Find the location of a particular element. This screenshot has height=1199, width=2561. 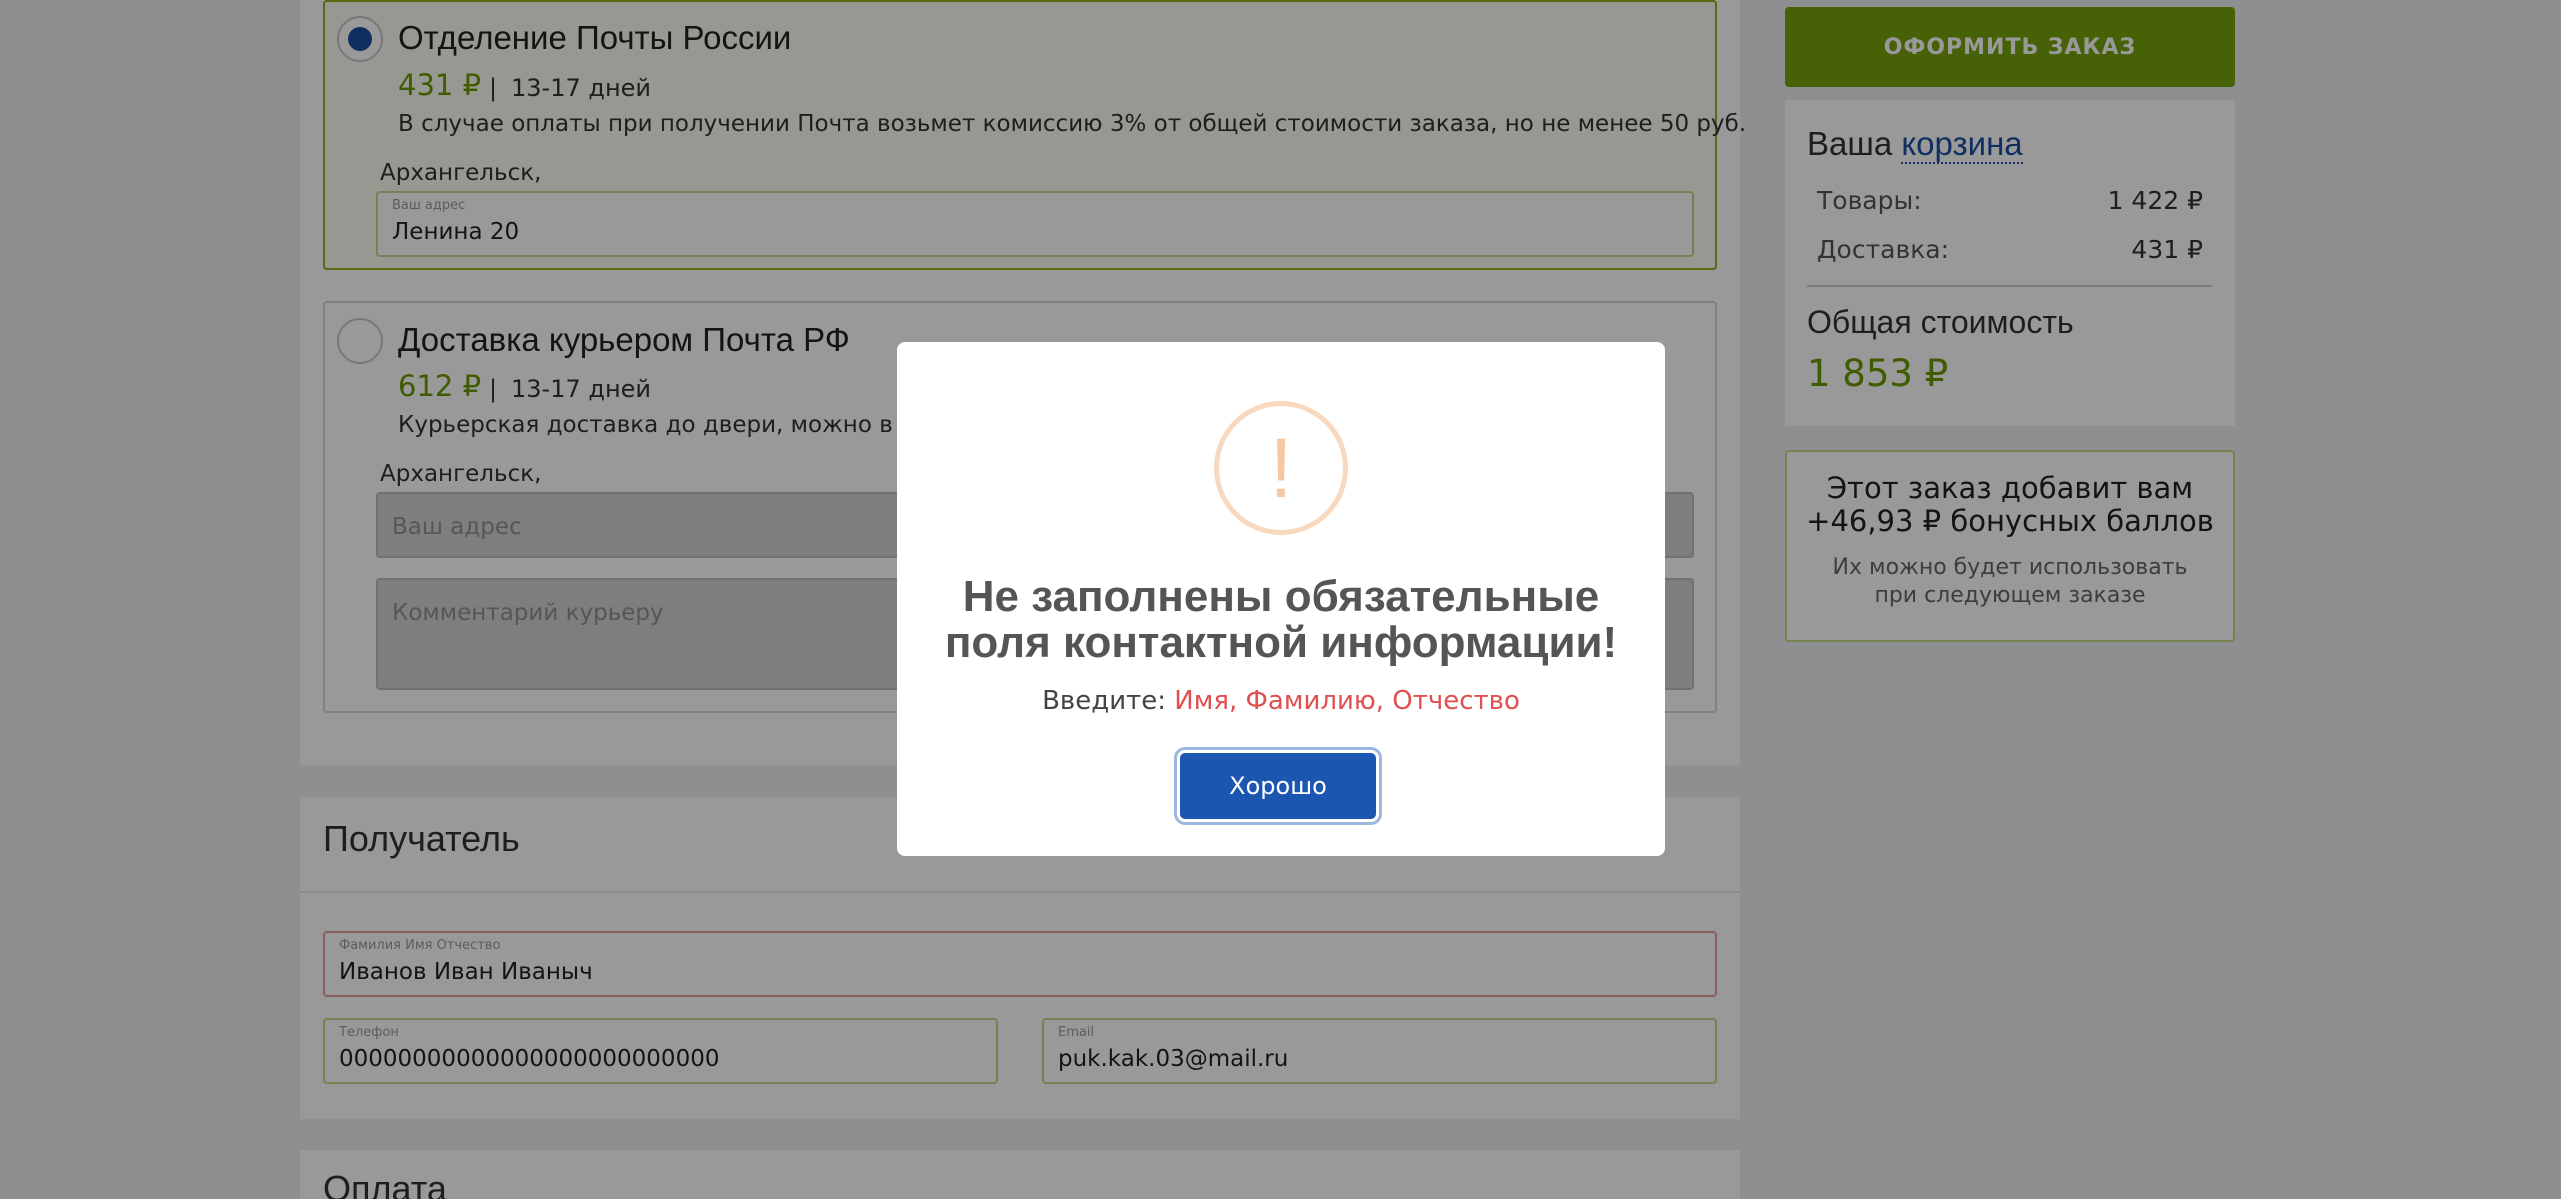

ok-button: Хорошо is located at coordinates (1278, 786).